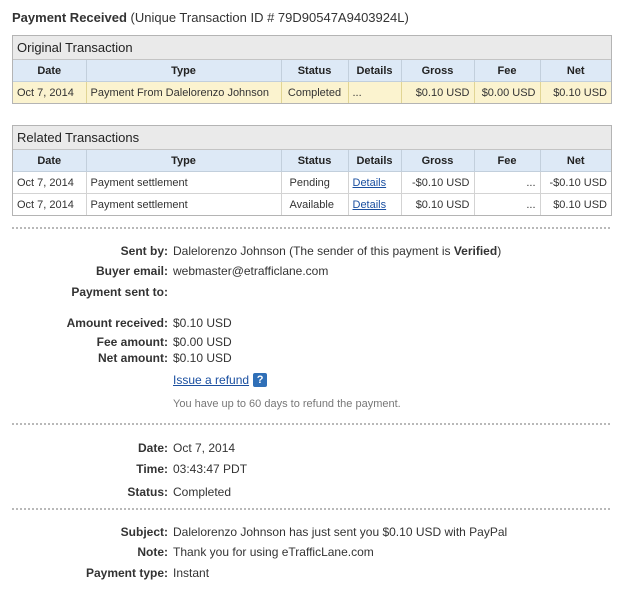 This screenshot has width=619, height=592. What do you see at coordinates (251, 271) in the screenshot?
I see `buyer-email-value: webmaster@etrafficlane.com` at bounding box center [251, 271].